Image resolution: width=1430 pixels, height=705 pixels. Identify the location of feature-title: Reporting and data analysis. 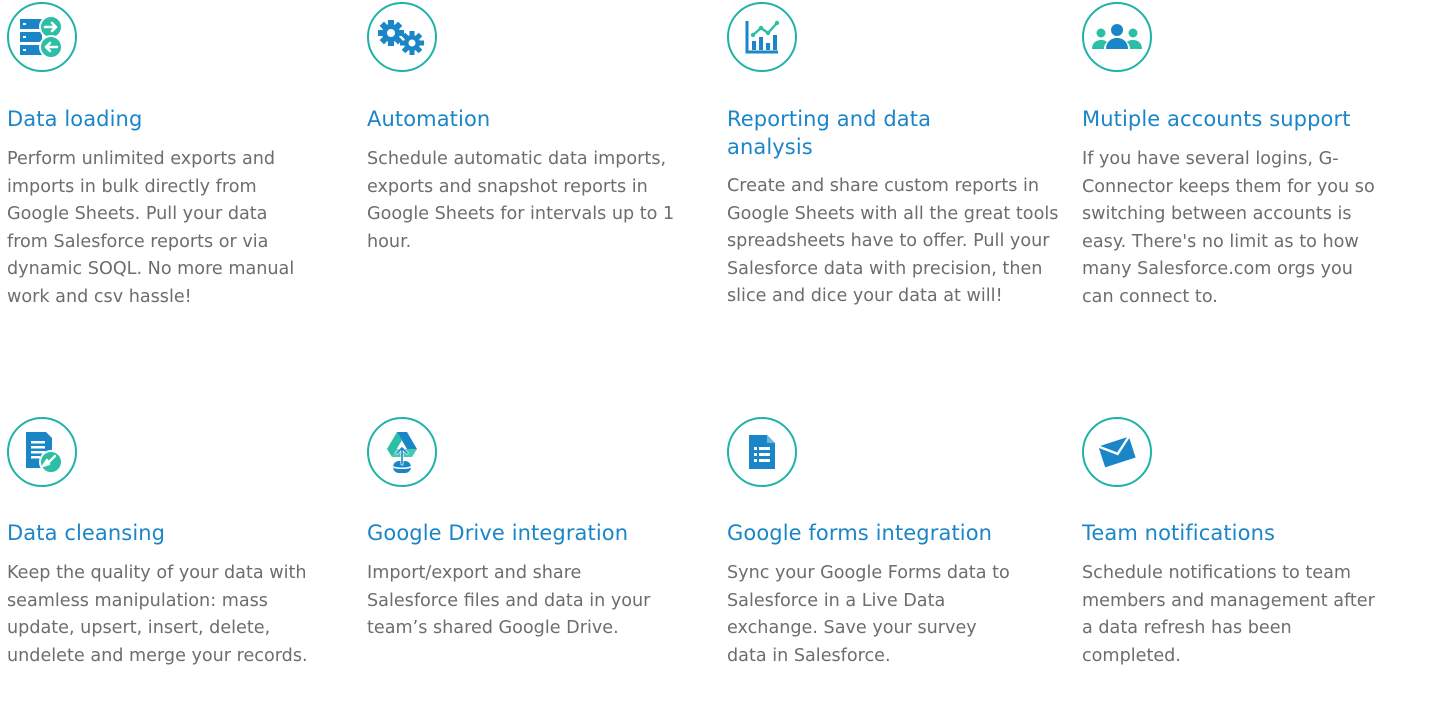
(829, 133).